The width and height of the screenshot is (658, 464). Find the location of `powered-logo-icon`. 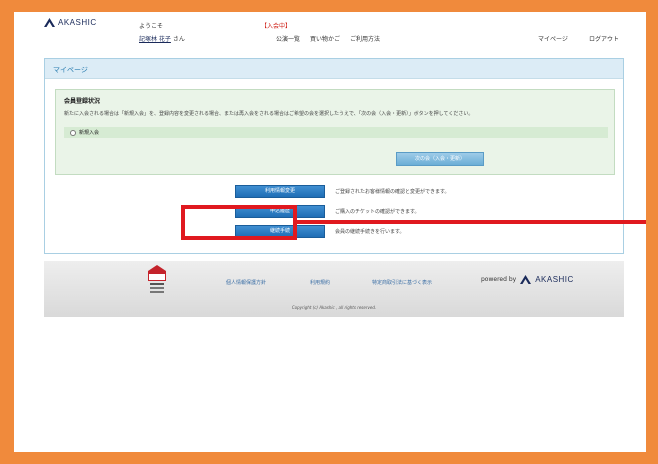

powered-logo-icon is located at coordinates (526, 279).